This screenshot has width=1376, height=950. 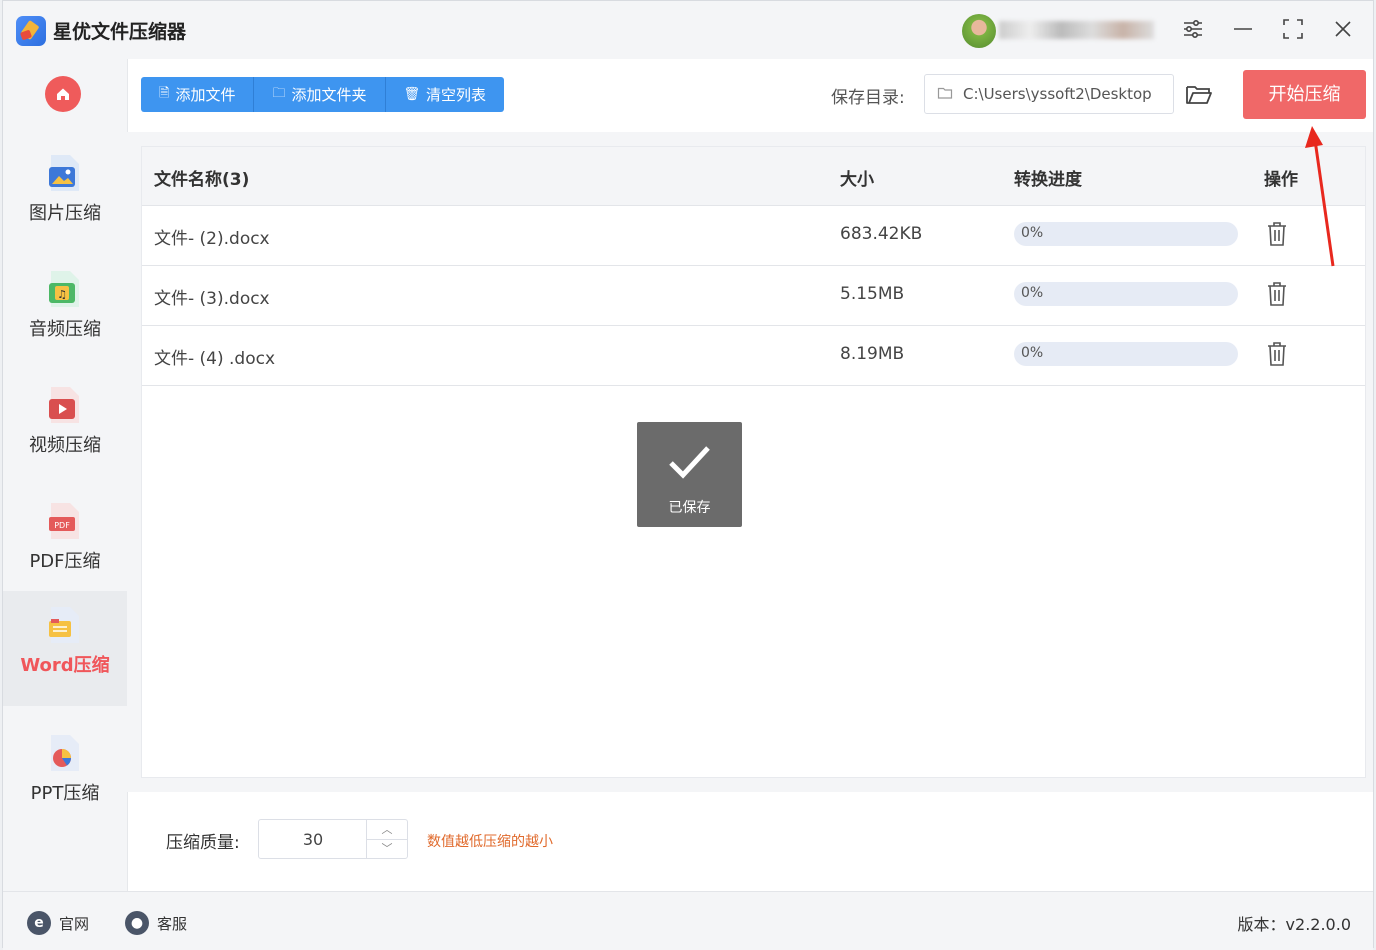 What do you see at coordinates (1320, 196) in the screenshot?
I see `red-arrow-annotation` at bounding box center [1320, 196].